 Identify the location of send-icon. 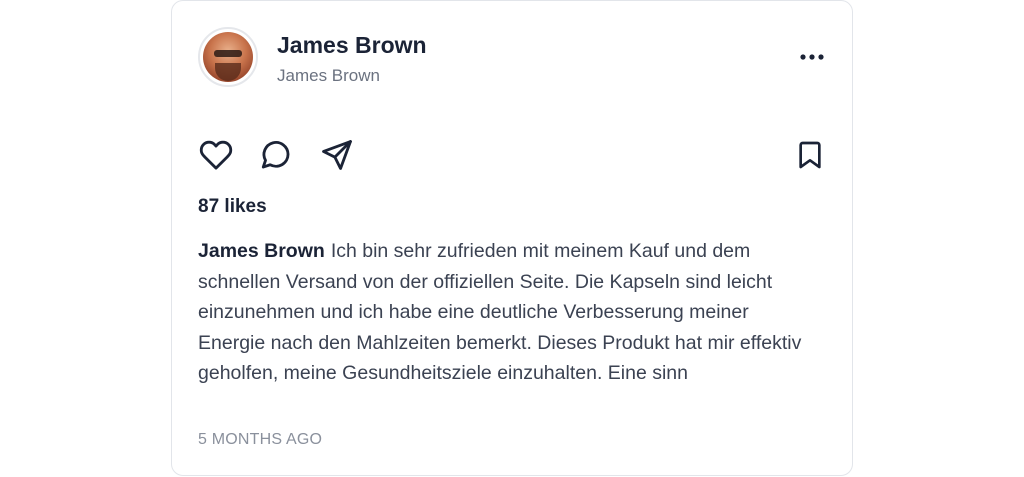
(337, 155).